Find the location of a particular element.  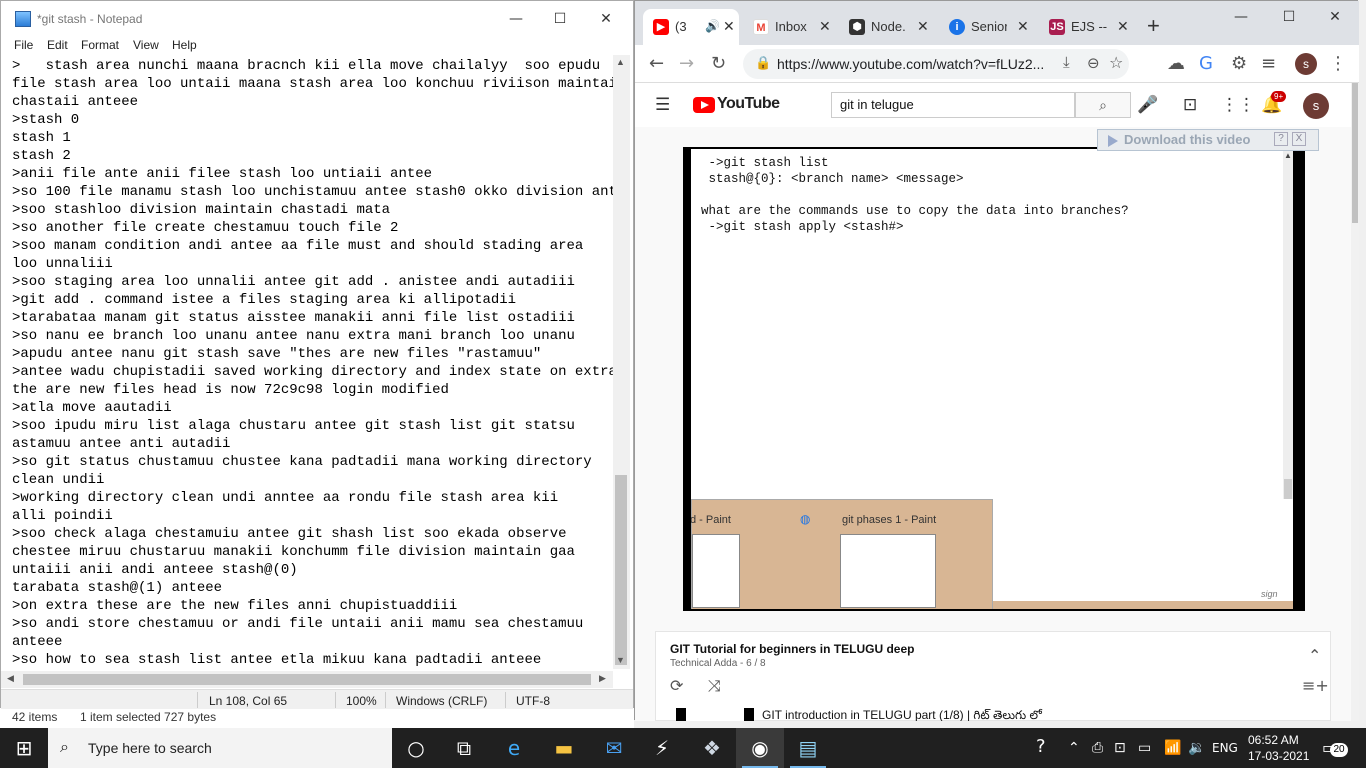

notepad-titlebar: *git stash - Notepad — ☐ ✕ is located at coordinates (317, 19).